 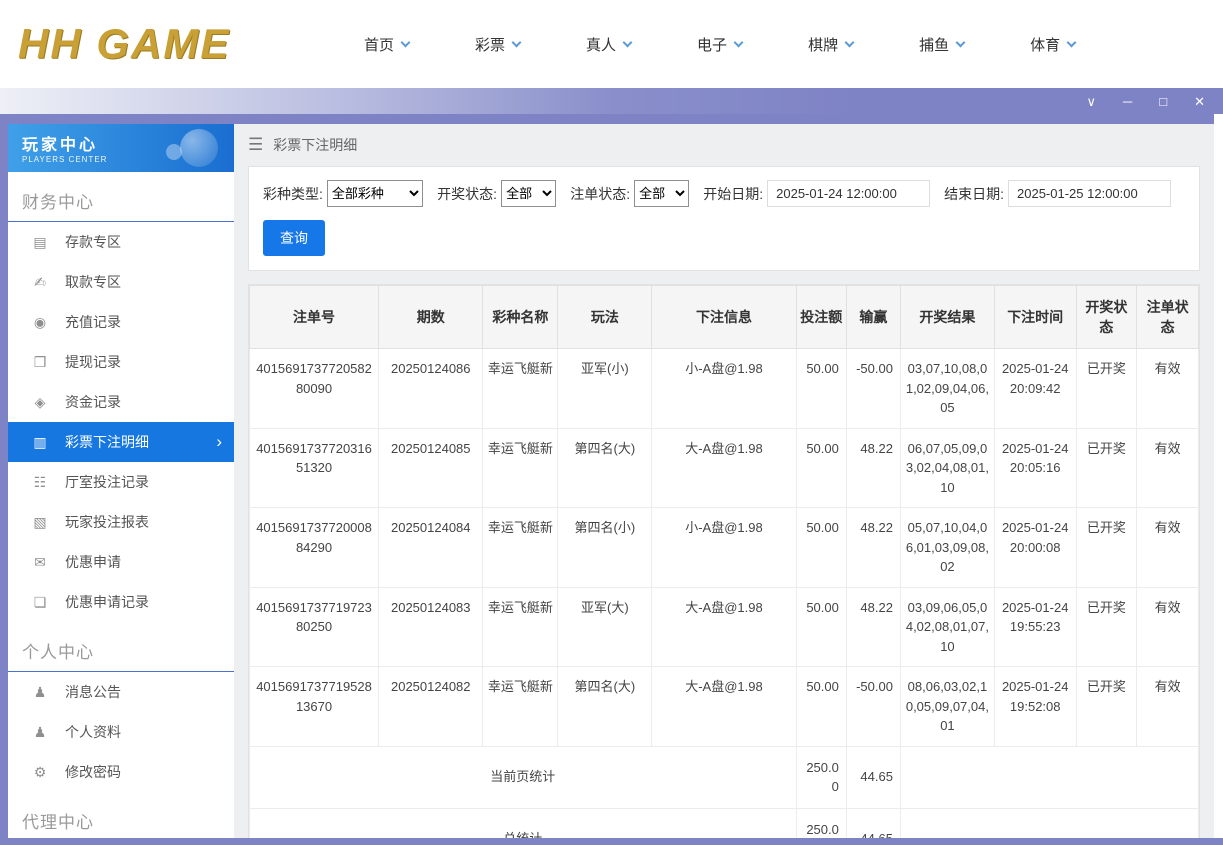 What do you see at coordinates (941, 44) in the screenshot?
I see `nav-item-fishing: 捕鱼` at bounding box center [941, 44].